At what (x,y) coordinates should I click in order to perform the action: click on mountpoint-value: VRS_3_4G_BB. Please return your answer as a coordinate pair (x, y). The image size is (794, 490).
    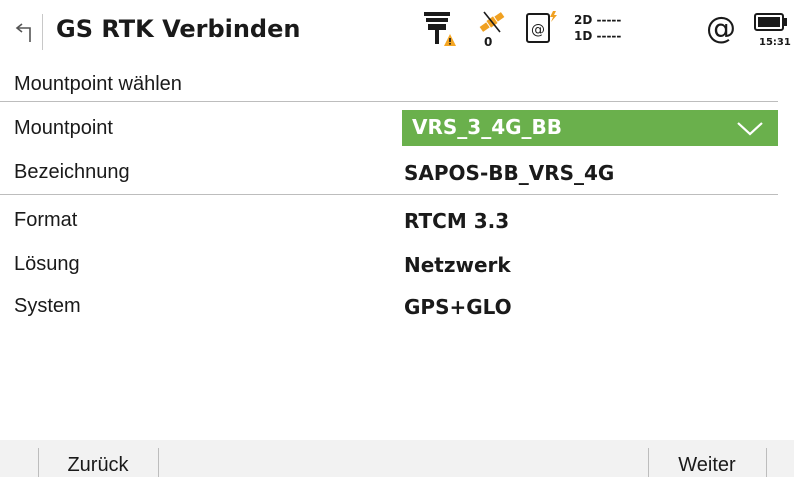
    Looking at the image, I should click on (487, 127).